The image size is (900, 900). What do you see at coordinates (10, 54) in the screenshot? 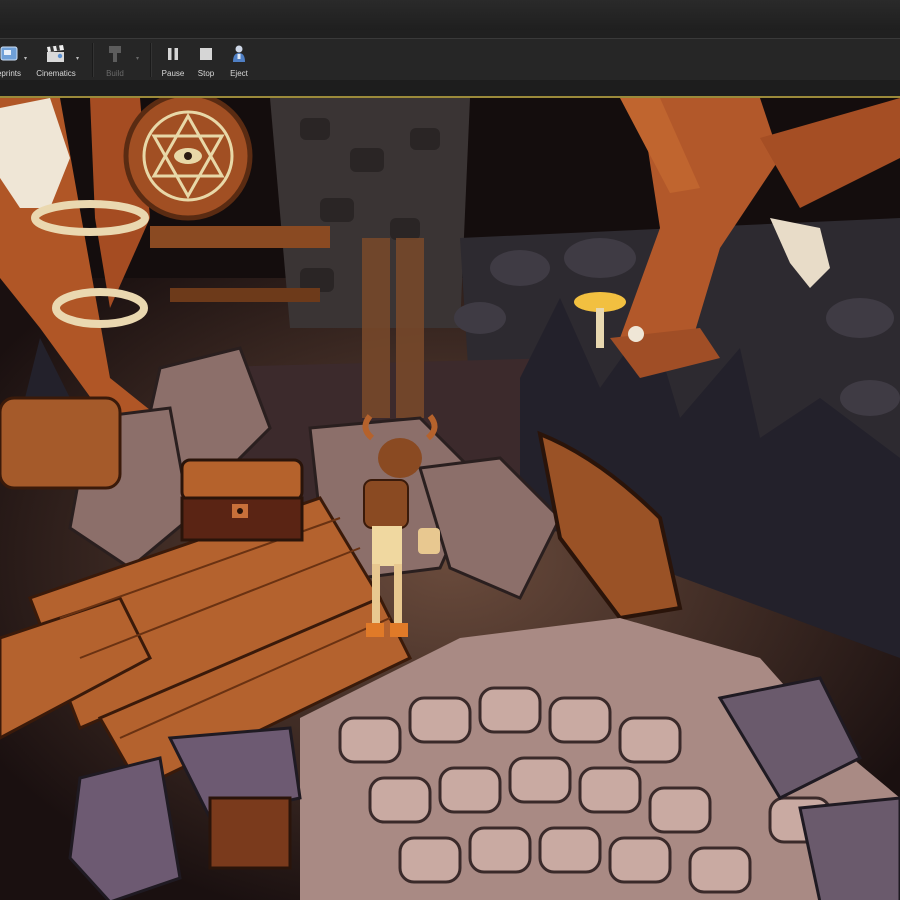
I see `blueprints-icon` at bounding box center [10, 54].